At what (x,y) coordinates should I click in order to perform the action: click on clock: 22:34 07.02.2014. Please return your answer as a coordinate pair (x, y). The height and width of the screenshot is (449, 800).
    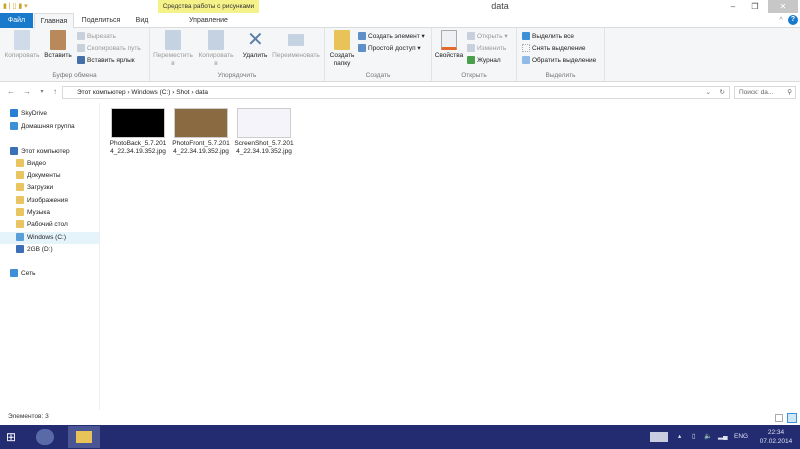
    Looking at the image, I should click on (776, 437).